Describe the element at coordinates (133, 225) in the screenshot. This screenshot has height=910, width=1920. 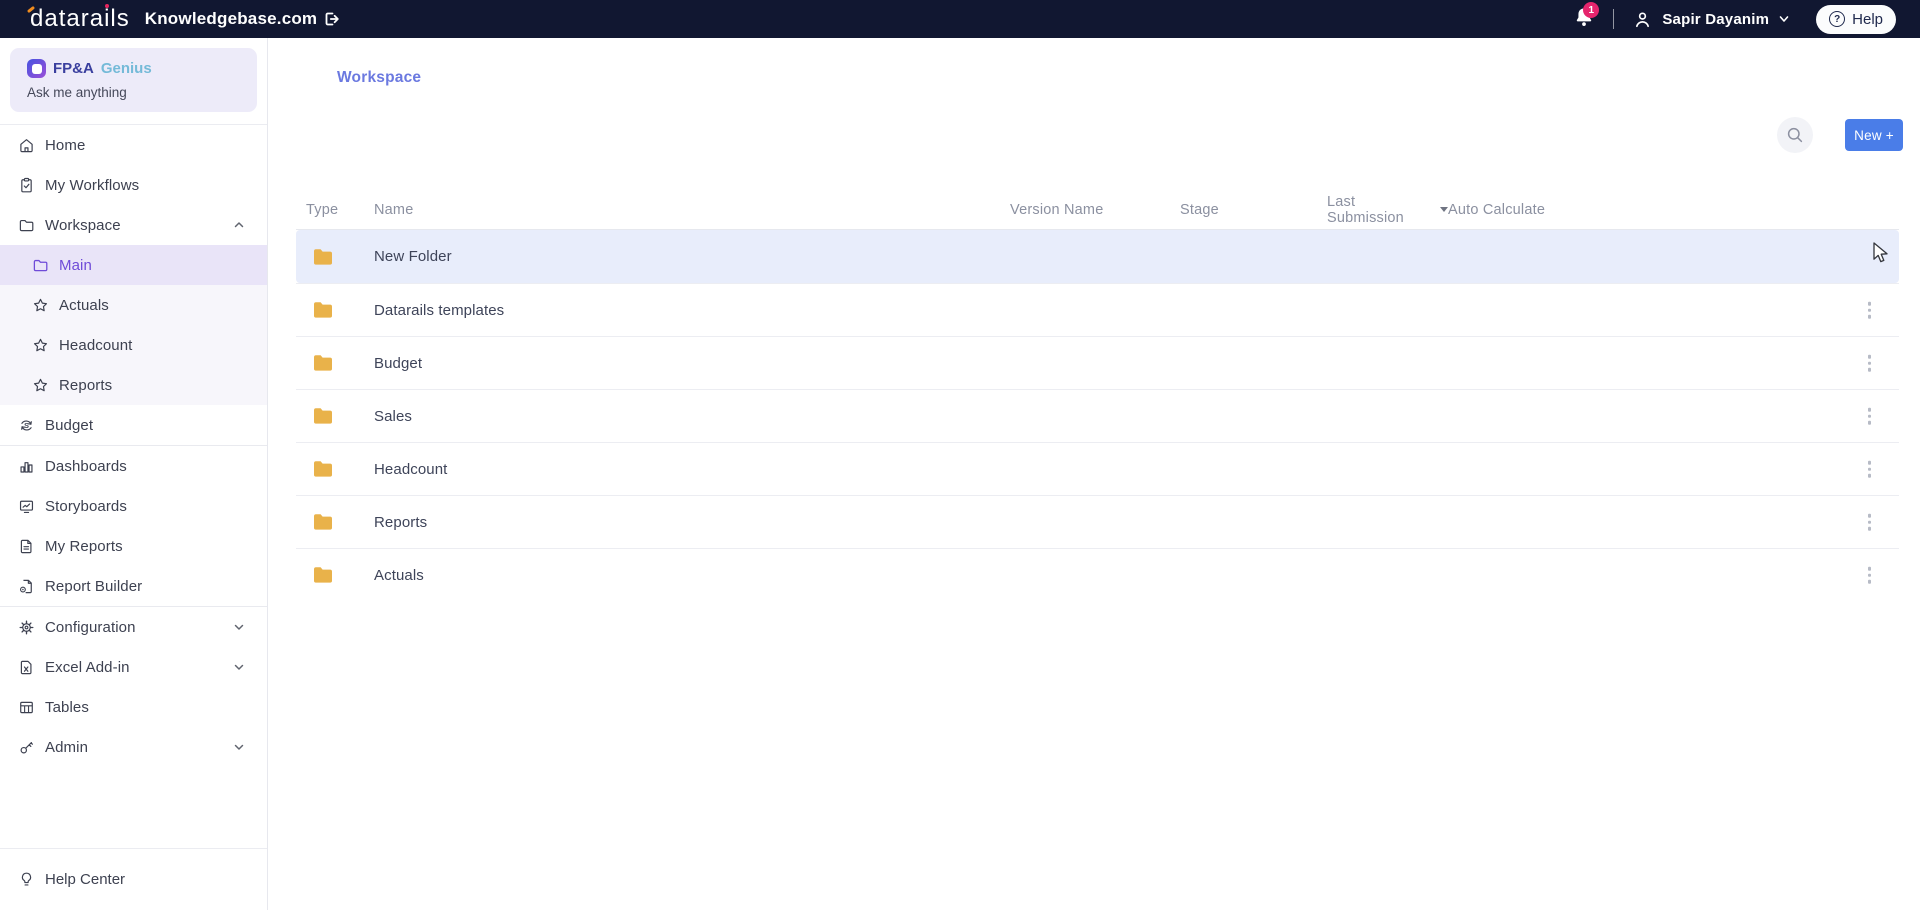
I see `sidebar-item-workspace: Workspace` at that location.